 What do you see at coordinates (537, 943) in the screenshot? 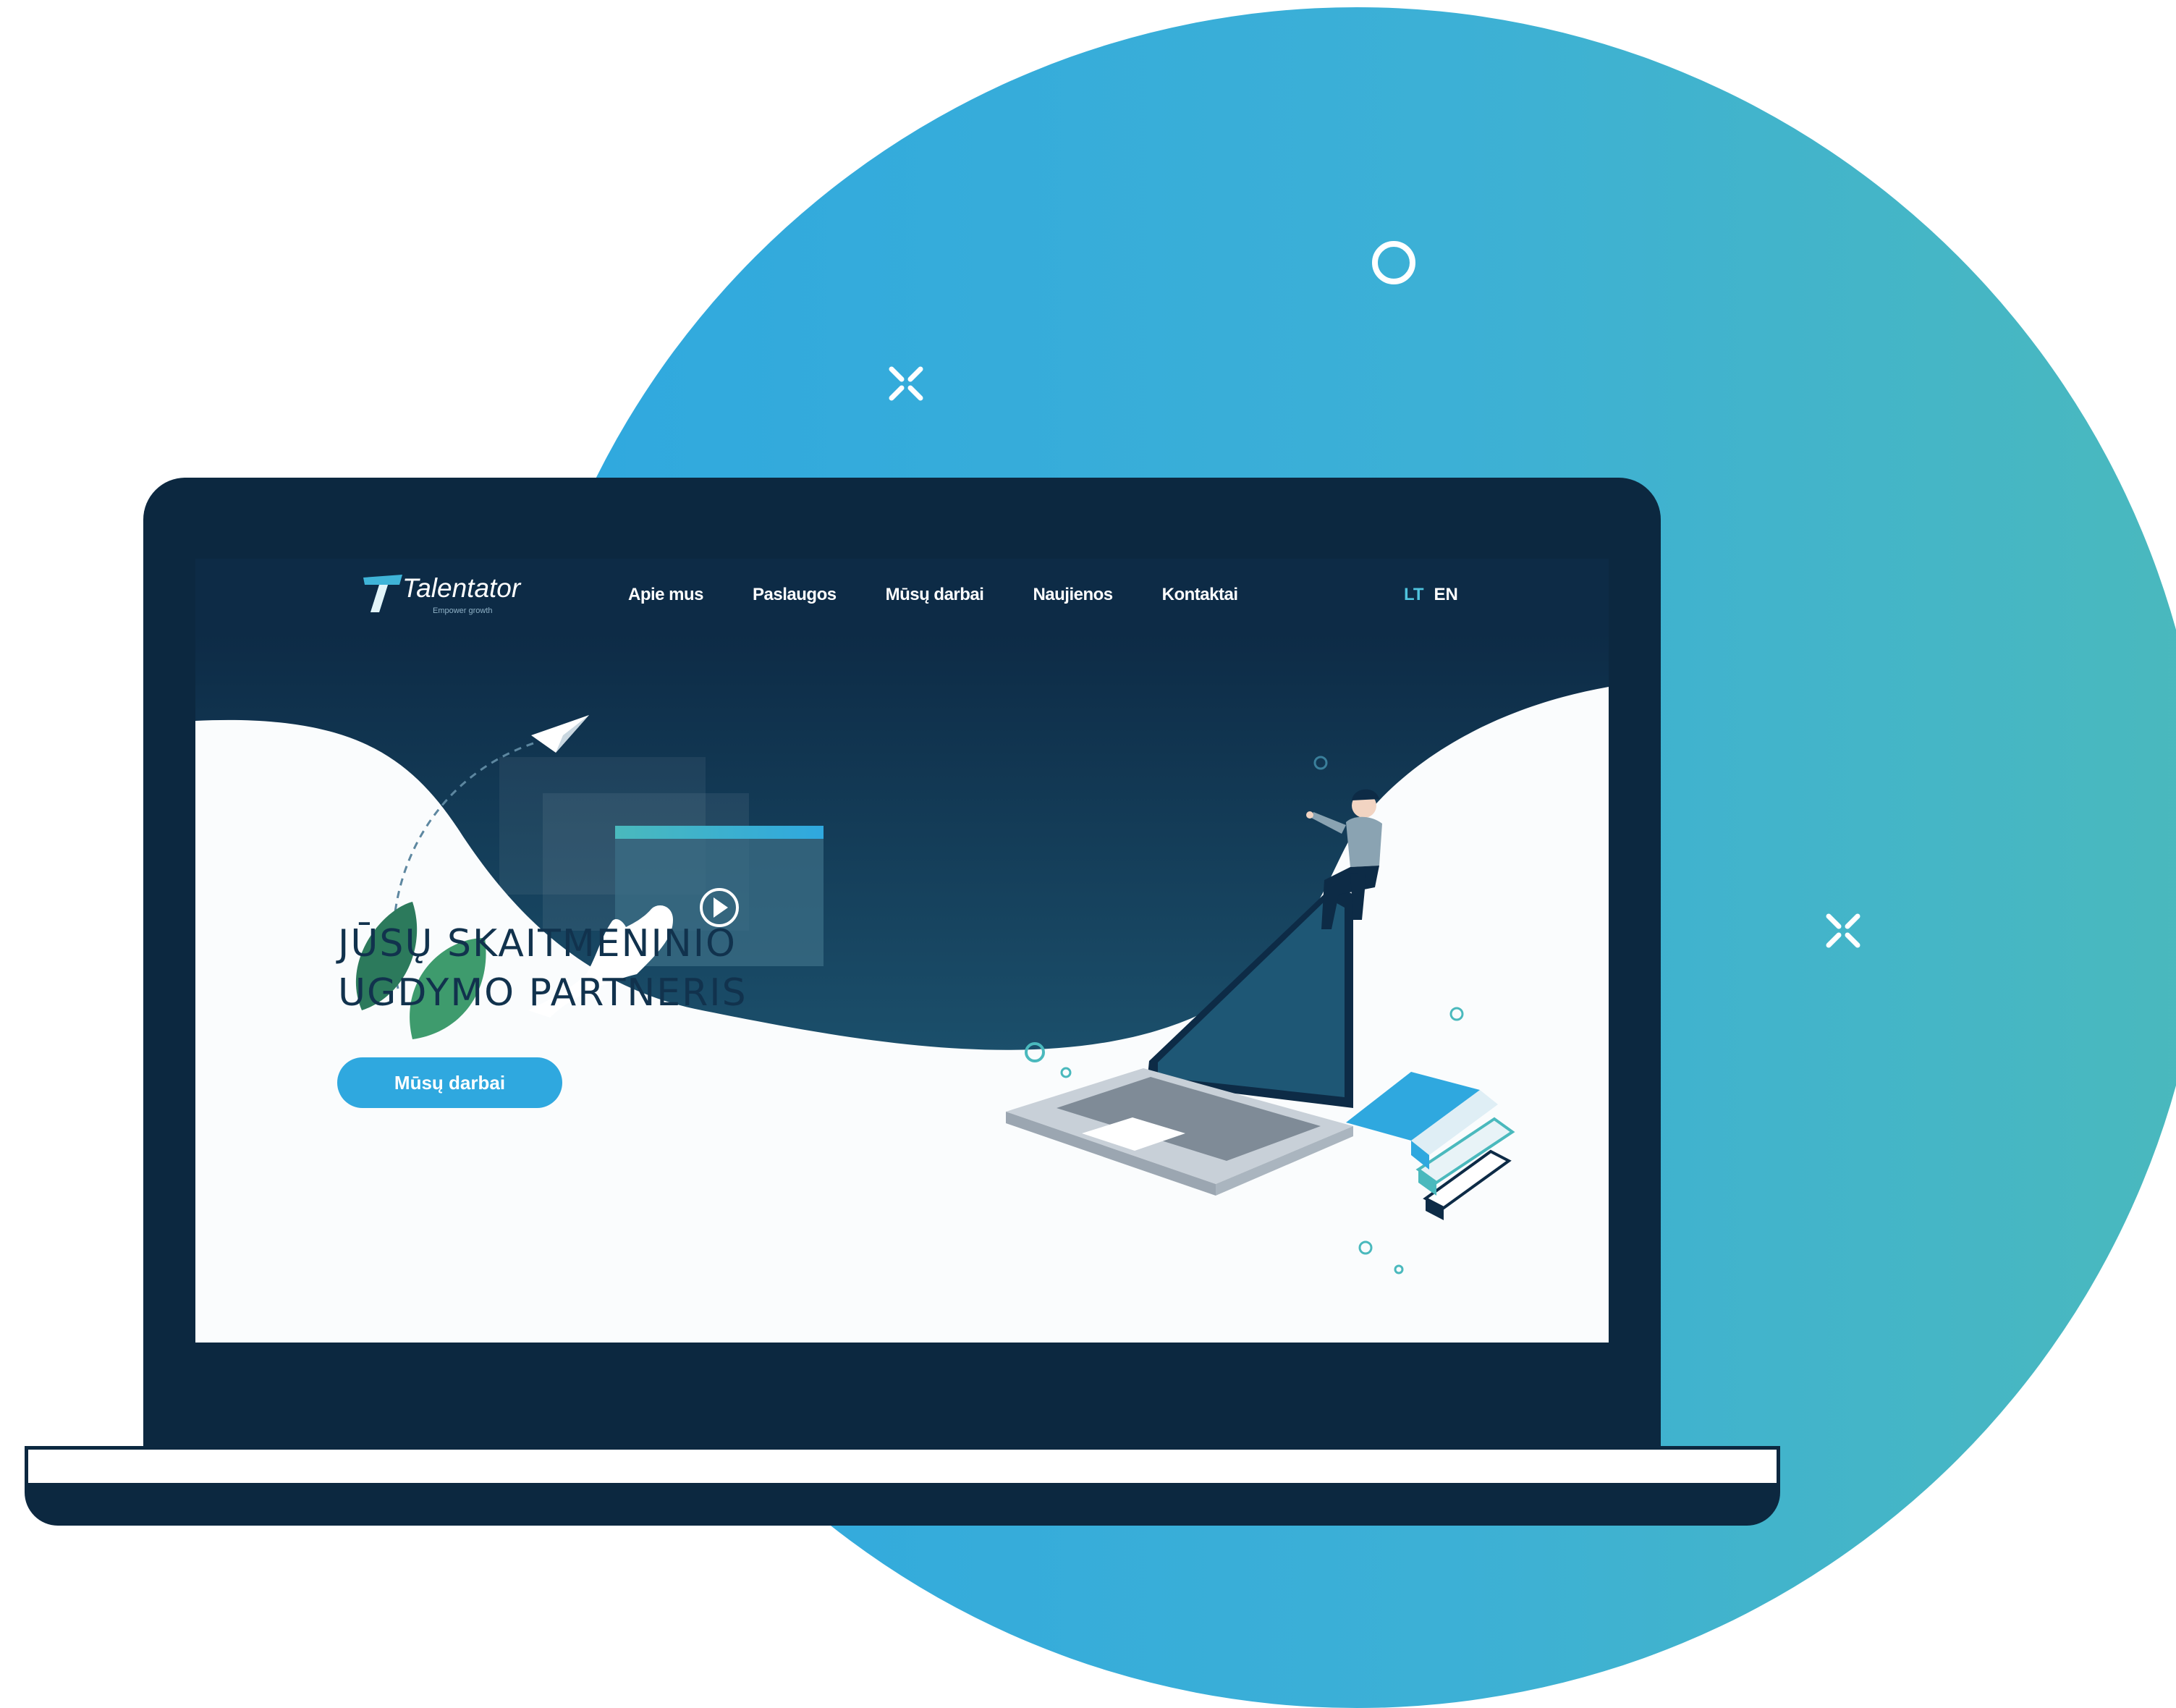
I see `hero-title-line-1: JŪSŲ SKAITMENINIO` at bounding box center [537, 943].